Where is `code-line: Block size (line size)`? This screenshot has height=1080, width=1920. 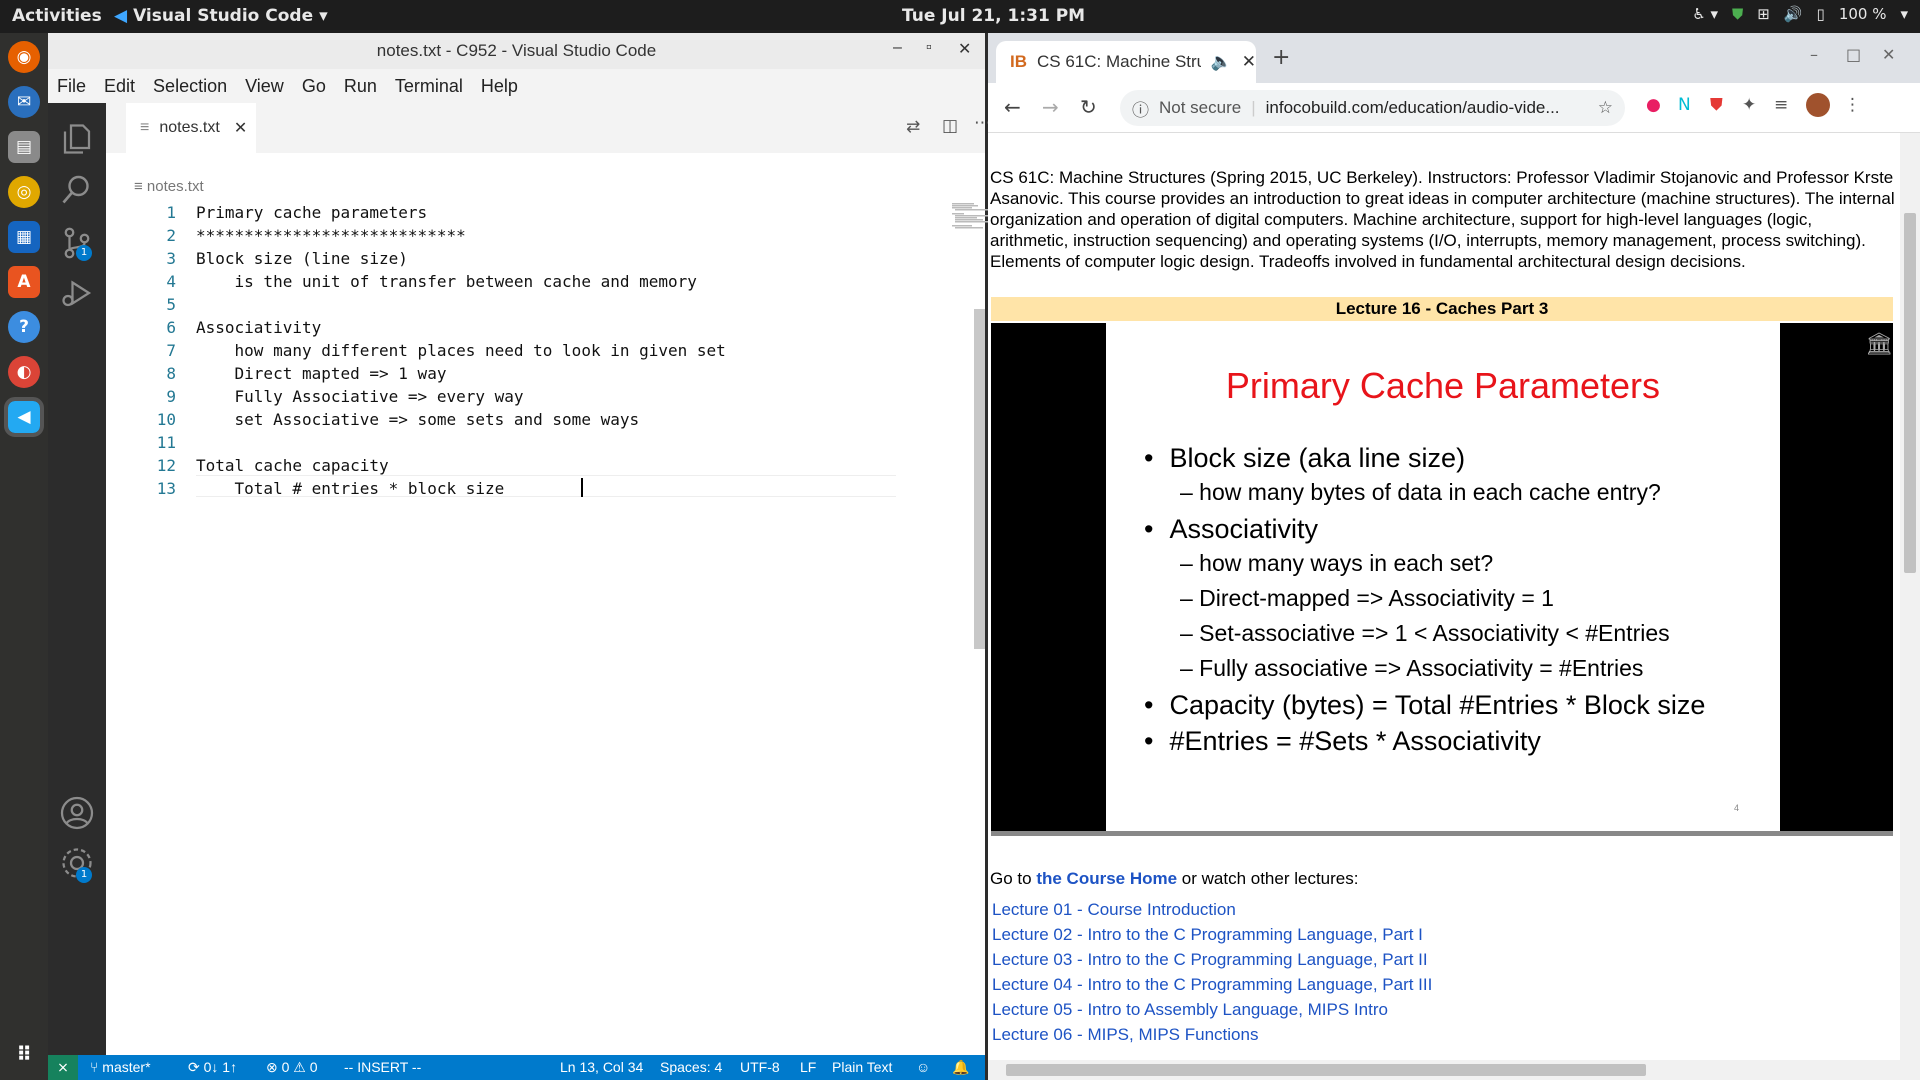
code-line: Block size (line size) is located at coordinates (302, 258).